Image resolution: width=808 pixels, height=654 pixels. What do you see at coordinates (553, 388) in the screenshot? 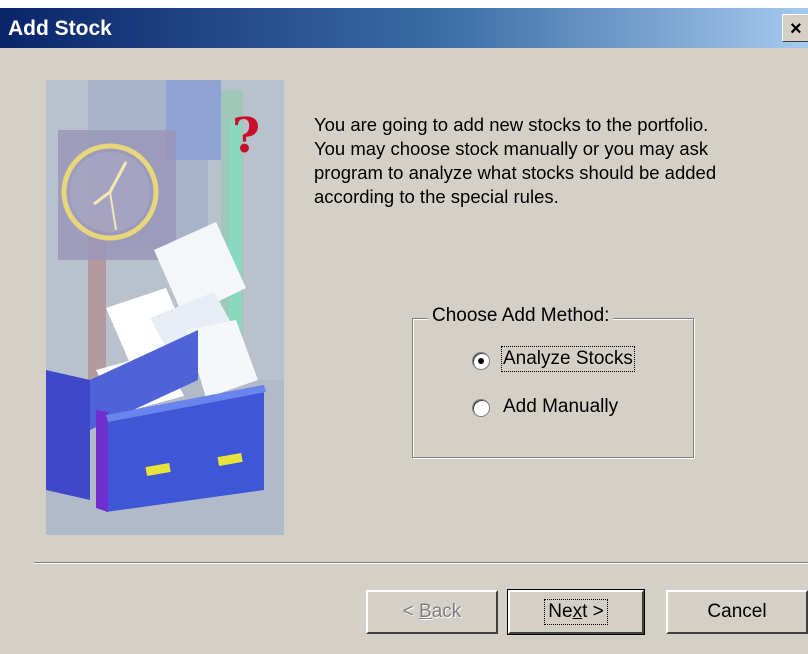
I see `add-method-groupbox` at bounding box center [553, 388].